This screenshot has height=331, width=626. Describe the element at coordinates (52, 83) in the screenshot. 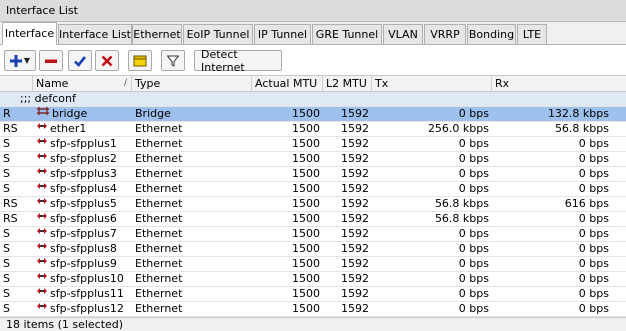

I see `col-name-label: Name` at that location.